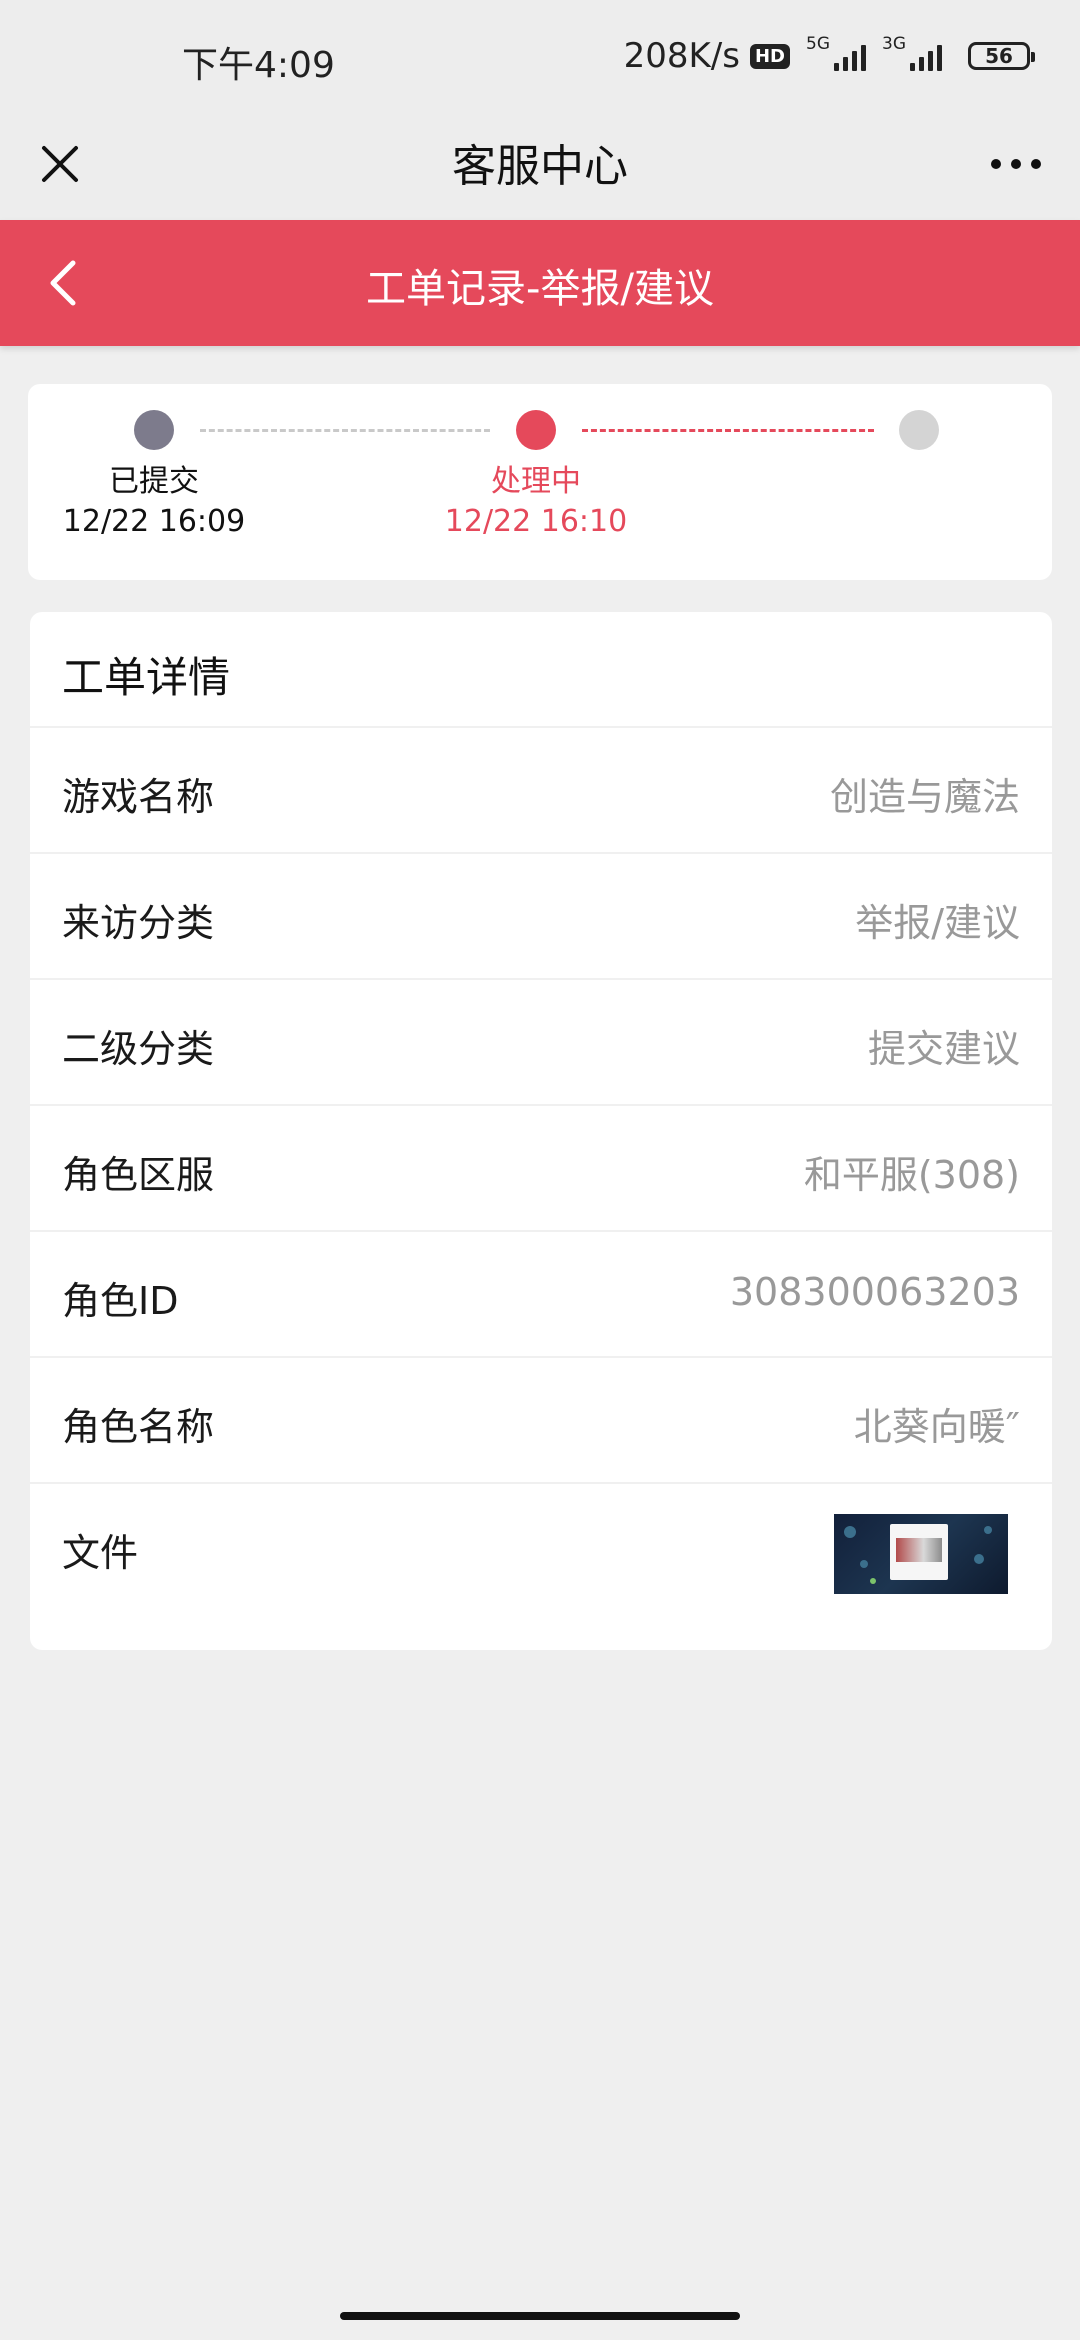 Image resolution: width=1080 pixels, height=2340 pixels. What do you see at coordinates (258, 65) in the screenshot?
I see `status-time: 下午4:09` at bounding box center [258, 65].